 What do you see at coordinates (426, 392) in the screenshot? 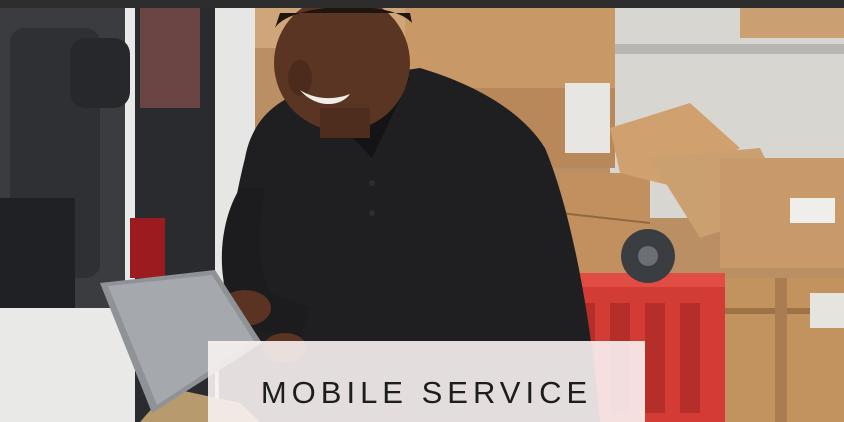
I see `service-label: MOBILE SERVICE` at bounding box center [426, 392].